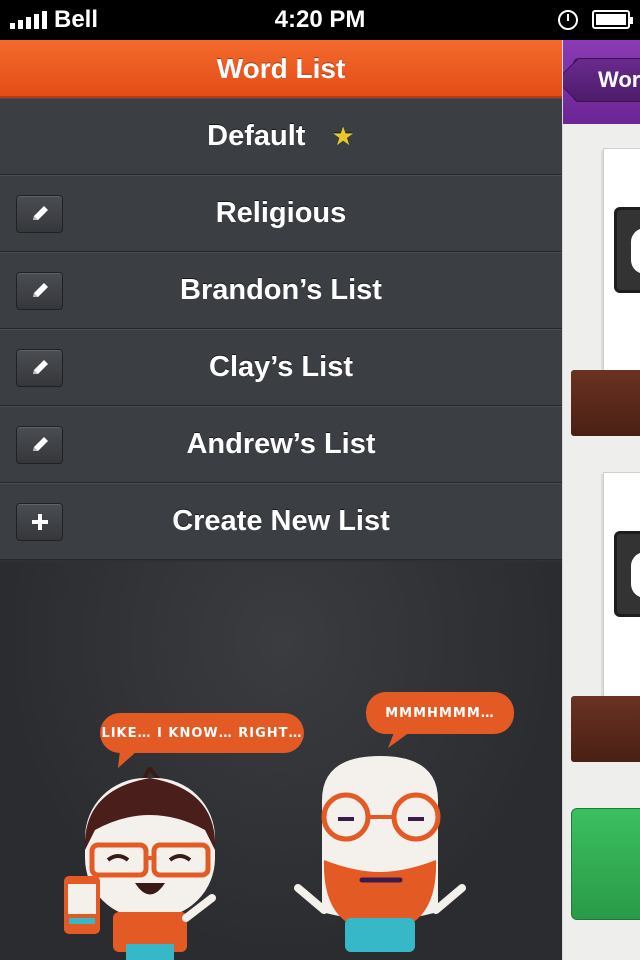 Image resolution: width=640 pixels, height=960 pixels. What do you see at coordinates (601, 500) in the screenshot?
I see `word-detail-pane: Wor` at bounding box center [601, 500].